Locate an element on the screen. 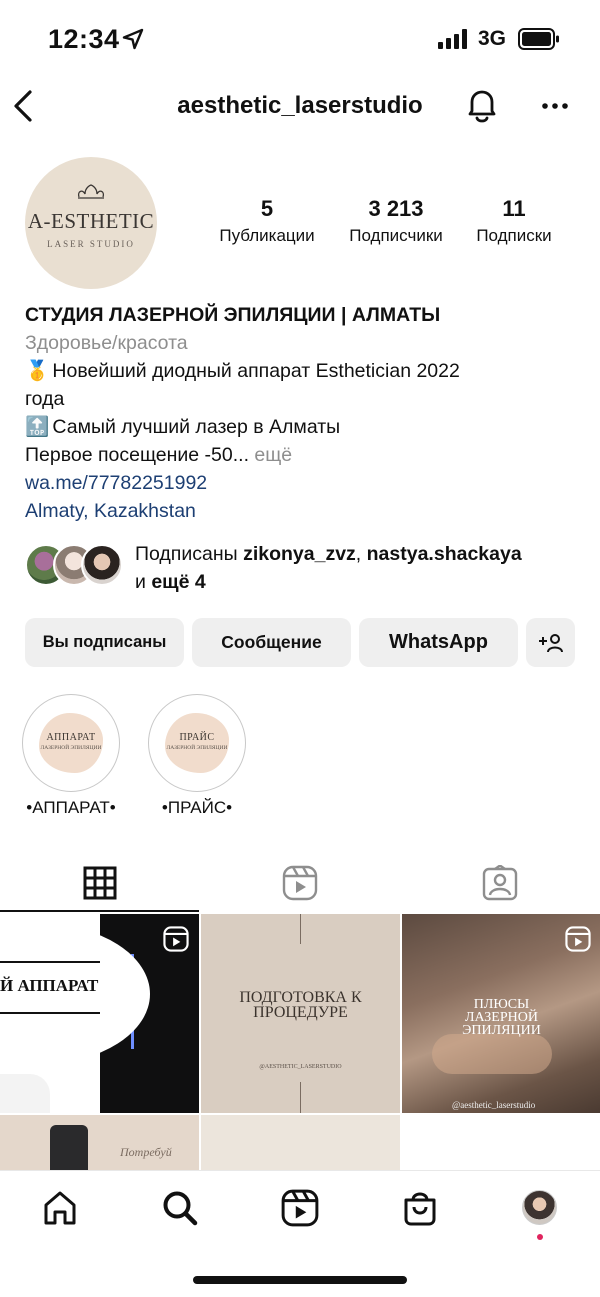 This screenshot has width=600, height=1297. post-3-handle: @aesthetic_laserstudio is located at coordinates (494, 1105).